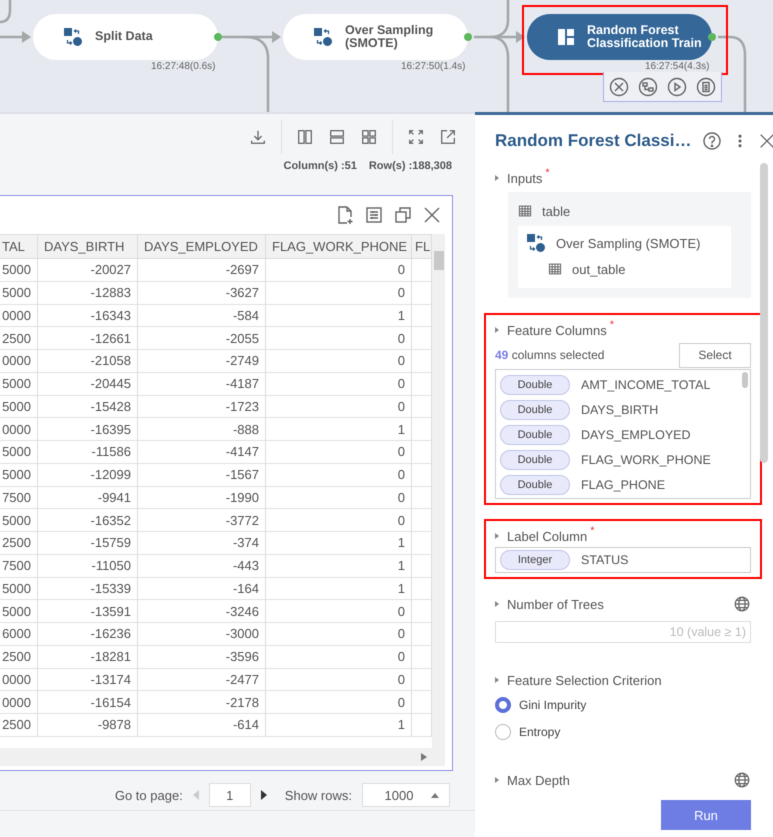 This screenshot has width=773, height=837. Describe the element at coordinates (202, 407) in the screenshot. I see `table-cell: -1723` at that location.